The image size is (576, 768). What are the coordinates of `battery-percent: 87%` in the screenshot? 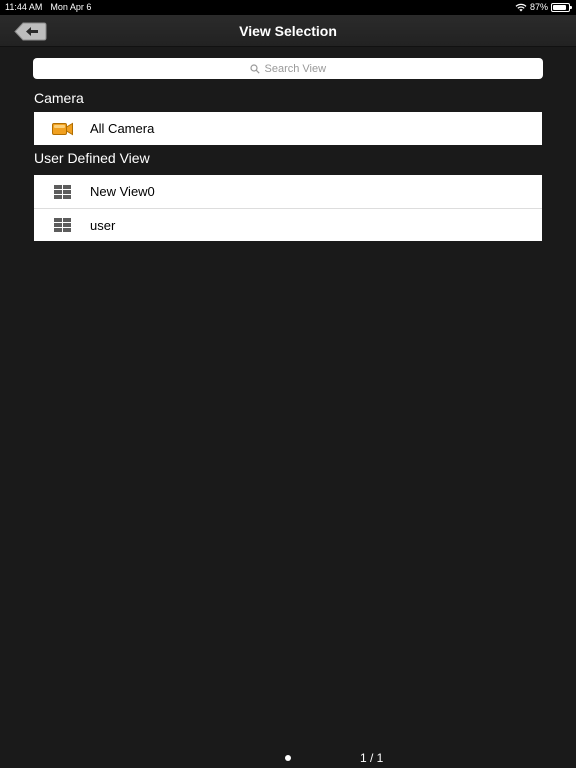 It's located at (538, 7).